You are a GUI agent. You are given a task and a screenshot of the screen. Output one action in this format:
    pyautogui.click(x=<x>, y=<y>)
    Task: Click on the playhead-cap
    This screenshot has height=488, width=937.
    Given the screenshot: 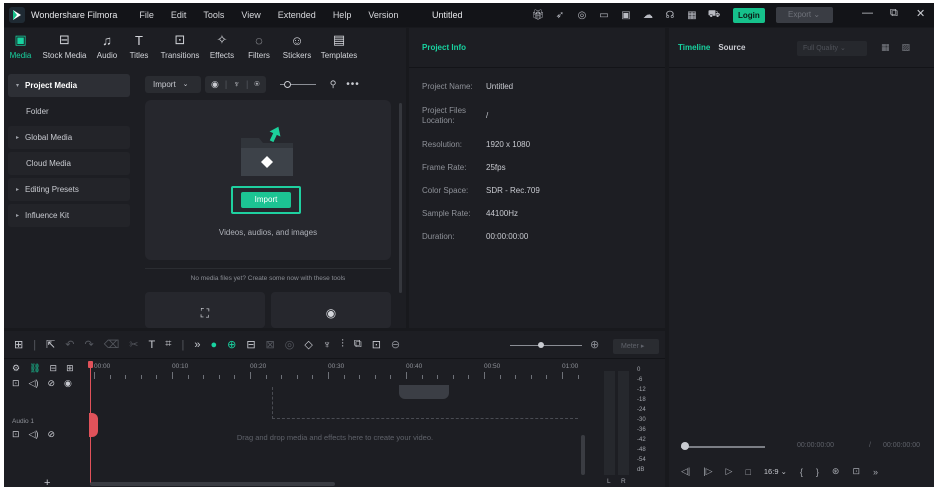 What is the action you would take?
    pyautogui.click(x=90, y=364)
    